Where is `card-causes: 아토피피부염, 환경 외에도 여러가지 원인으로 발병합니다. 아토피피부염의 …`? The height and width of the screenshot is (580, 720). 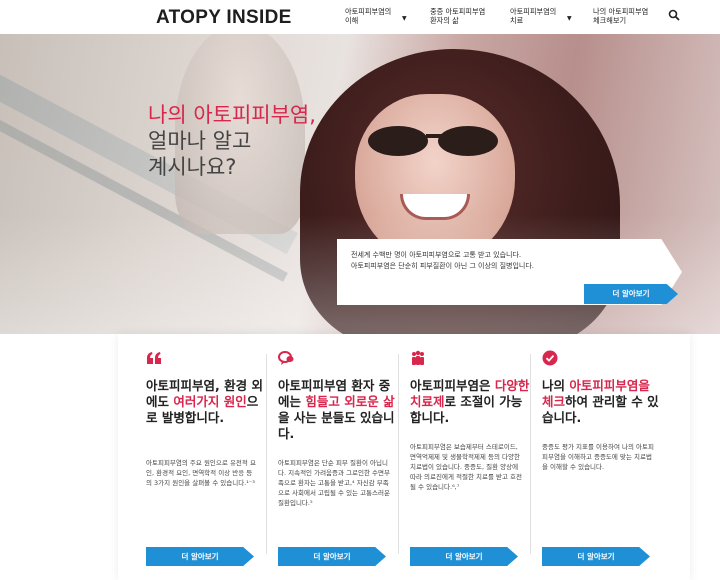
card-causes: 아토피피부염, 환경 외에도 여러가지 원인으로 발병합니다. 아토피피부염의 … is located at coordinates (212, 457).